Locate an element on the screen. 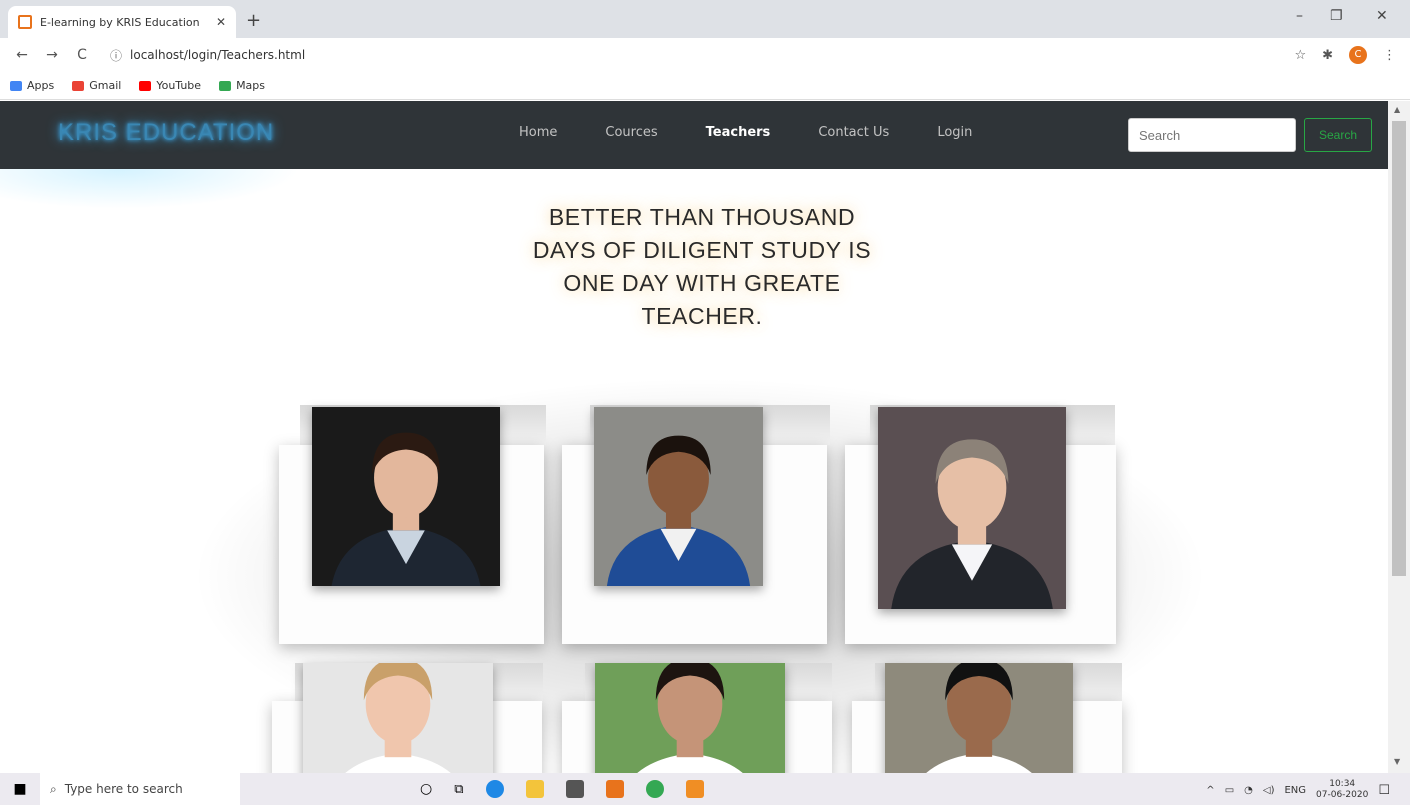 The height and width of the screenshot is (805, 1410). reload-button: C is located at coordinates (82, 55).